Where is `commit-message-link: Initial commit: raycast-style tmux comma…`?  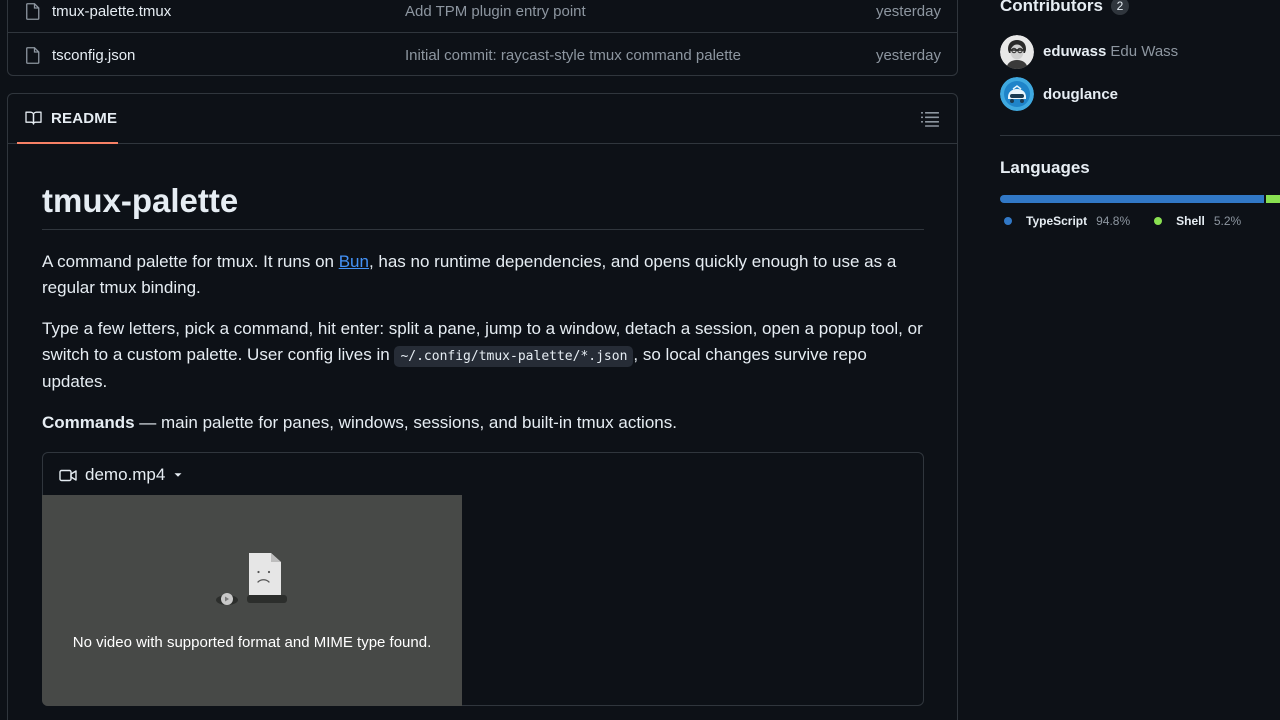
commit-message-link: Initial commit: raycast-style tmux comma… is located at coordinates (573, 55).